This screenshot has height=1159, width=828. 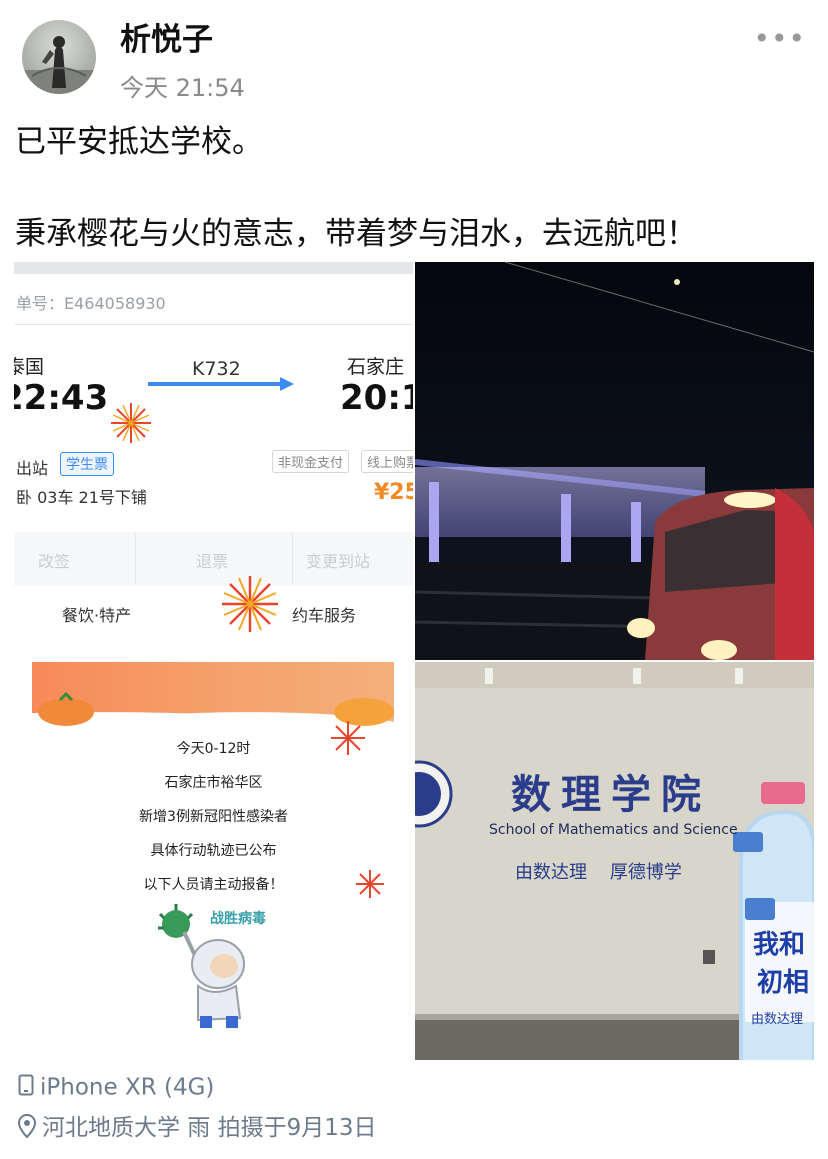 I want to click on food-service-link: 餐饮·特产, so click(x=97, y=615).